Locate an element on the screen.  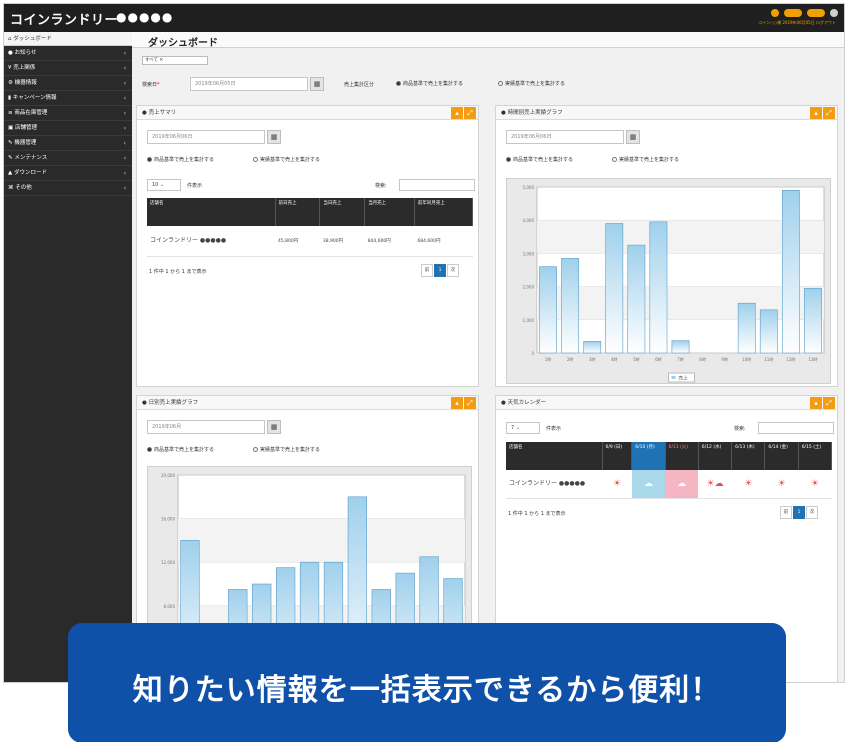
sidebar-item-stock: ≡ 商品在庫管理 ‹ is located at coordinates (68, 113).